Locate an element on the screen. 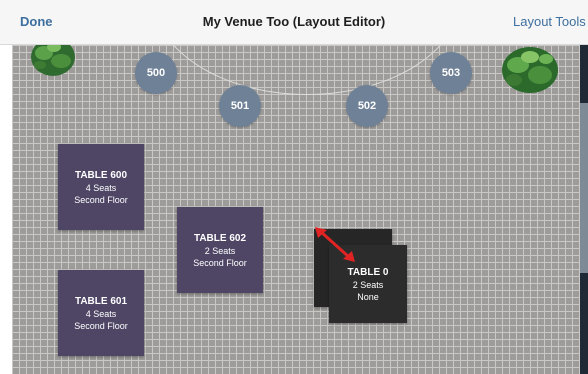  table-name: TABLE 600 is located at coordinates (101, 175).